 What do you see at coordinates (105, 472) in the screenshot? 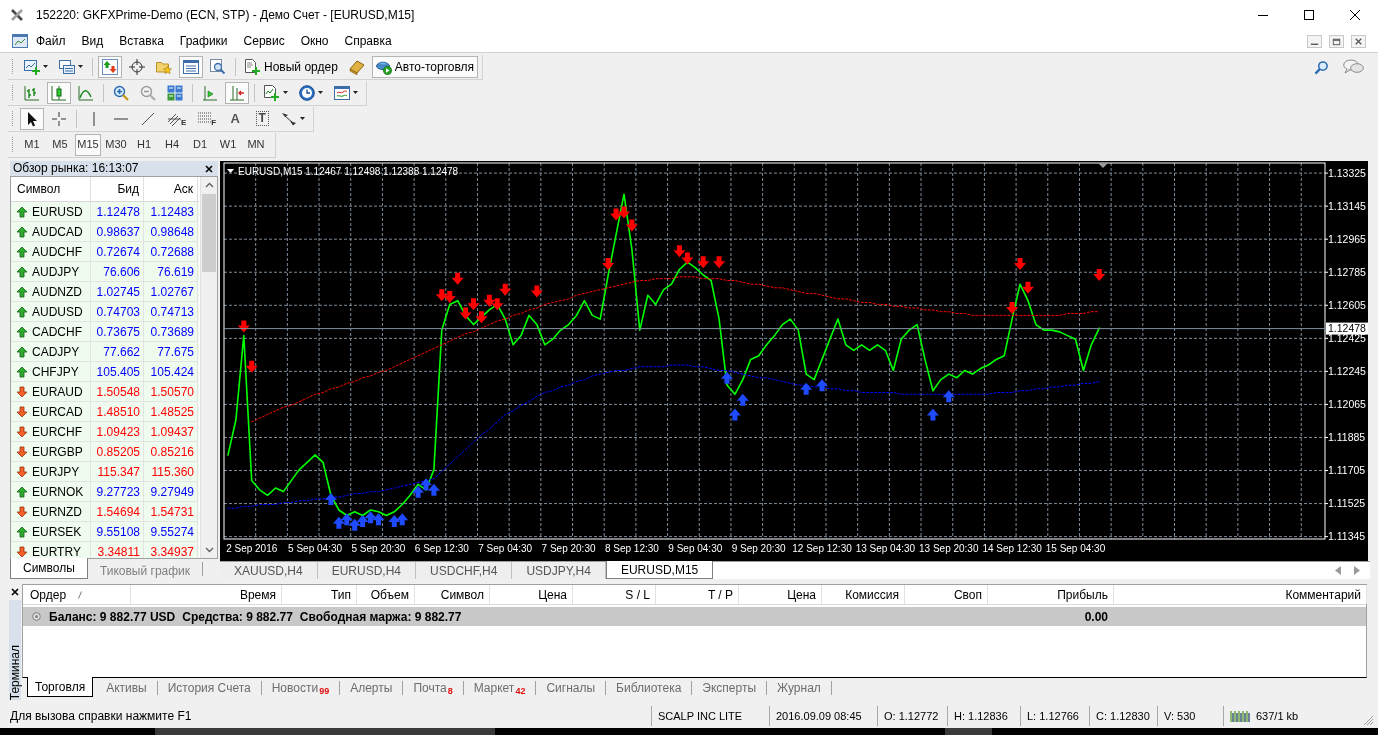
I see `quote-row: EURJPY 115.347 115.360` at bounding box center [105, 472].